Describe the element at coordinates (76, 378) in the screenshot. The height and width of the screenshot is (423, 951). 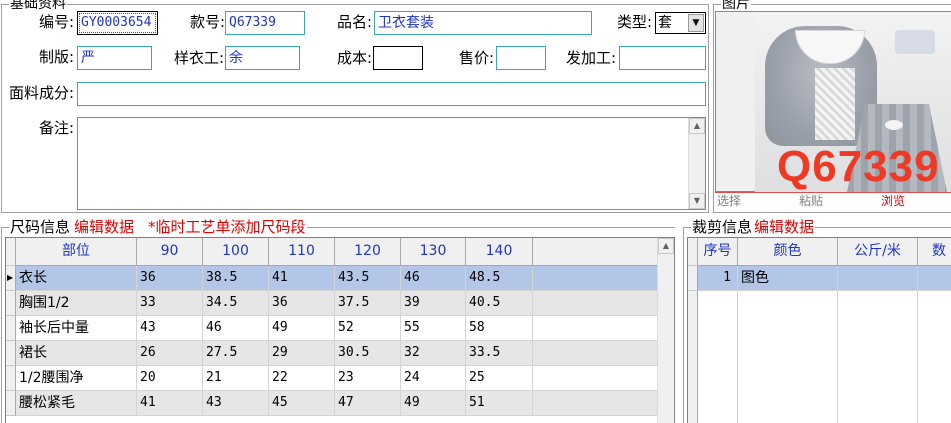
I see `size-part-cell: 1/2腰围净` at that location.